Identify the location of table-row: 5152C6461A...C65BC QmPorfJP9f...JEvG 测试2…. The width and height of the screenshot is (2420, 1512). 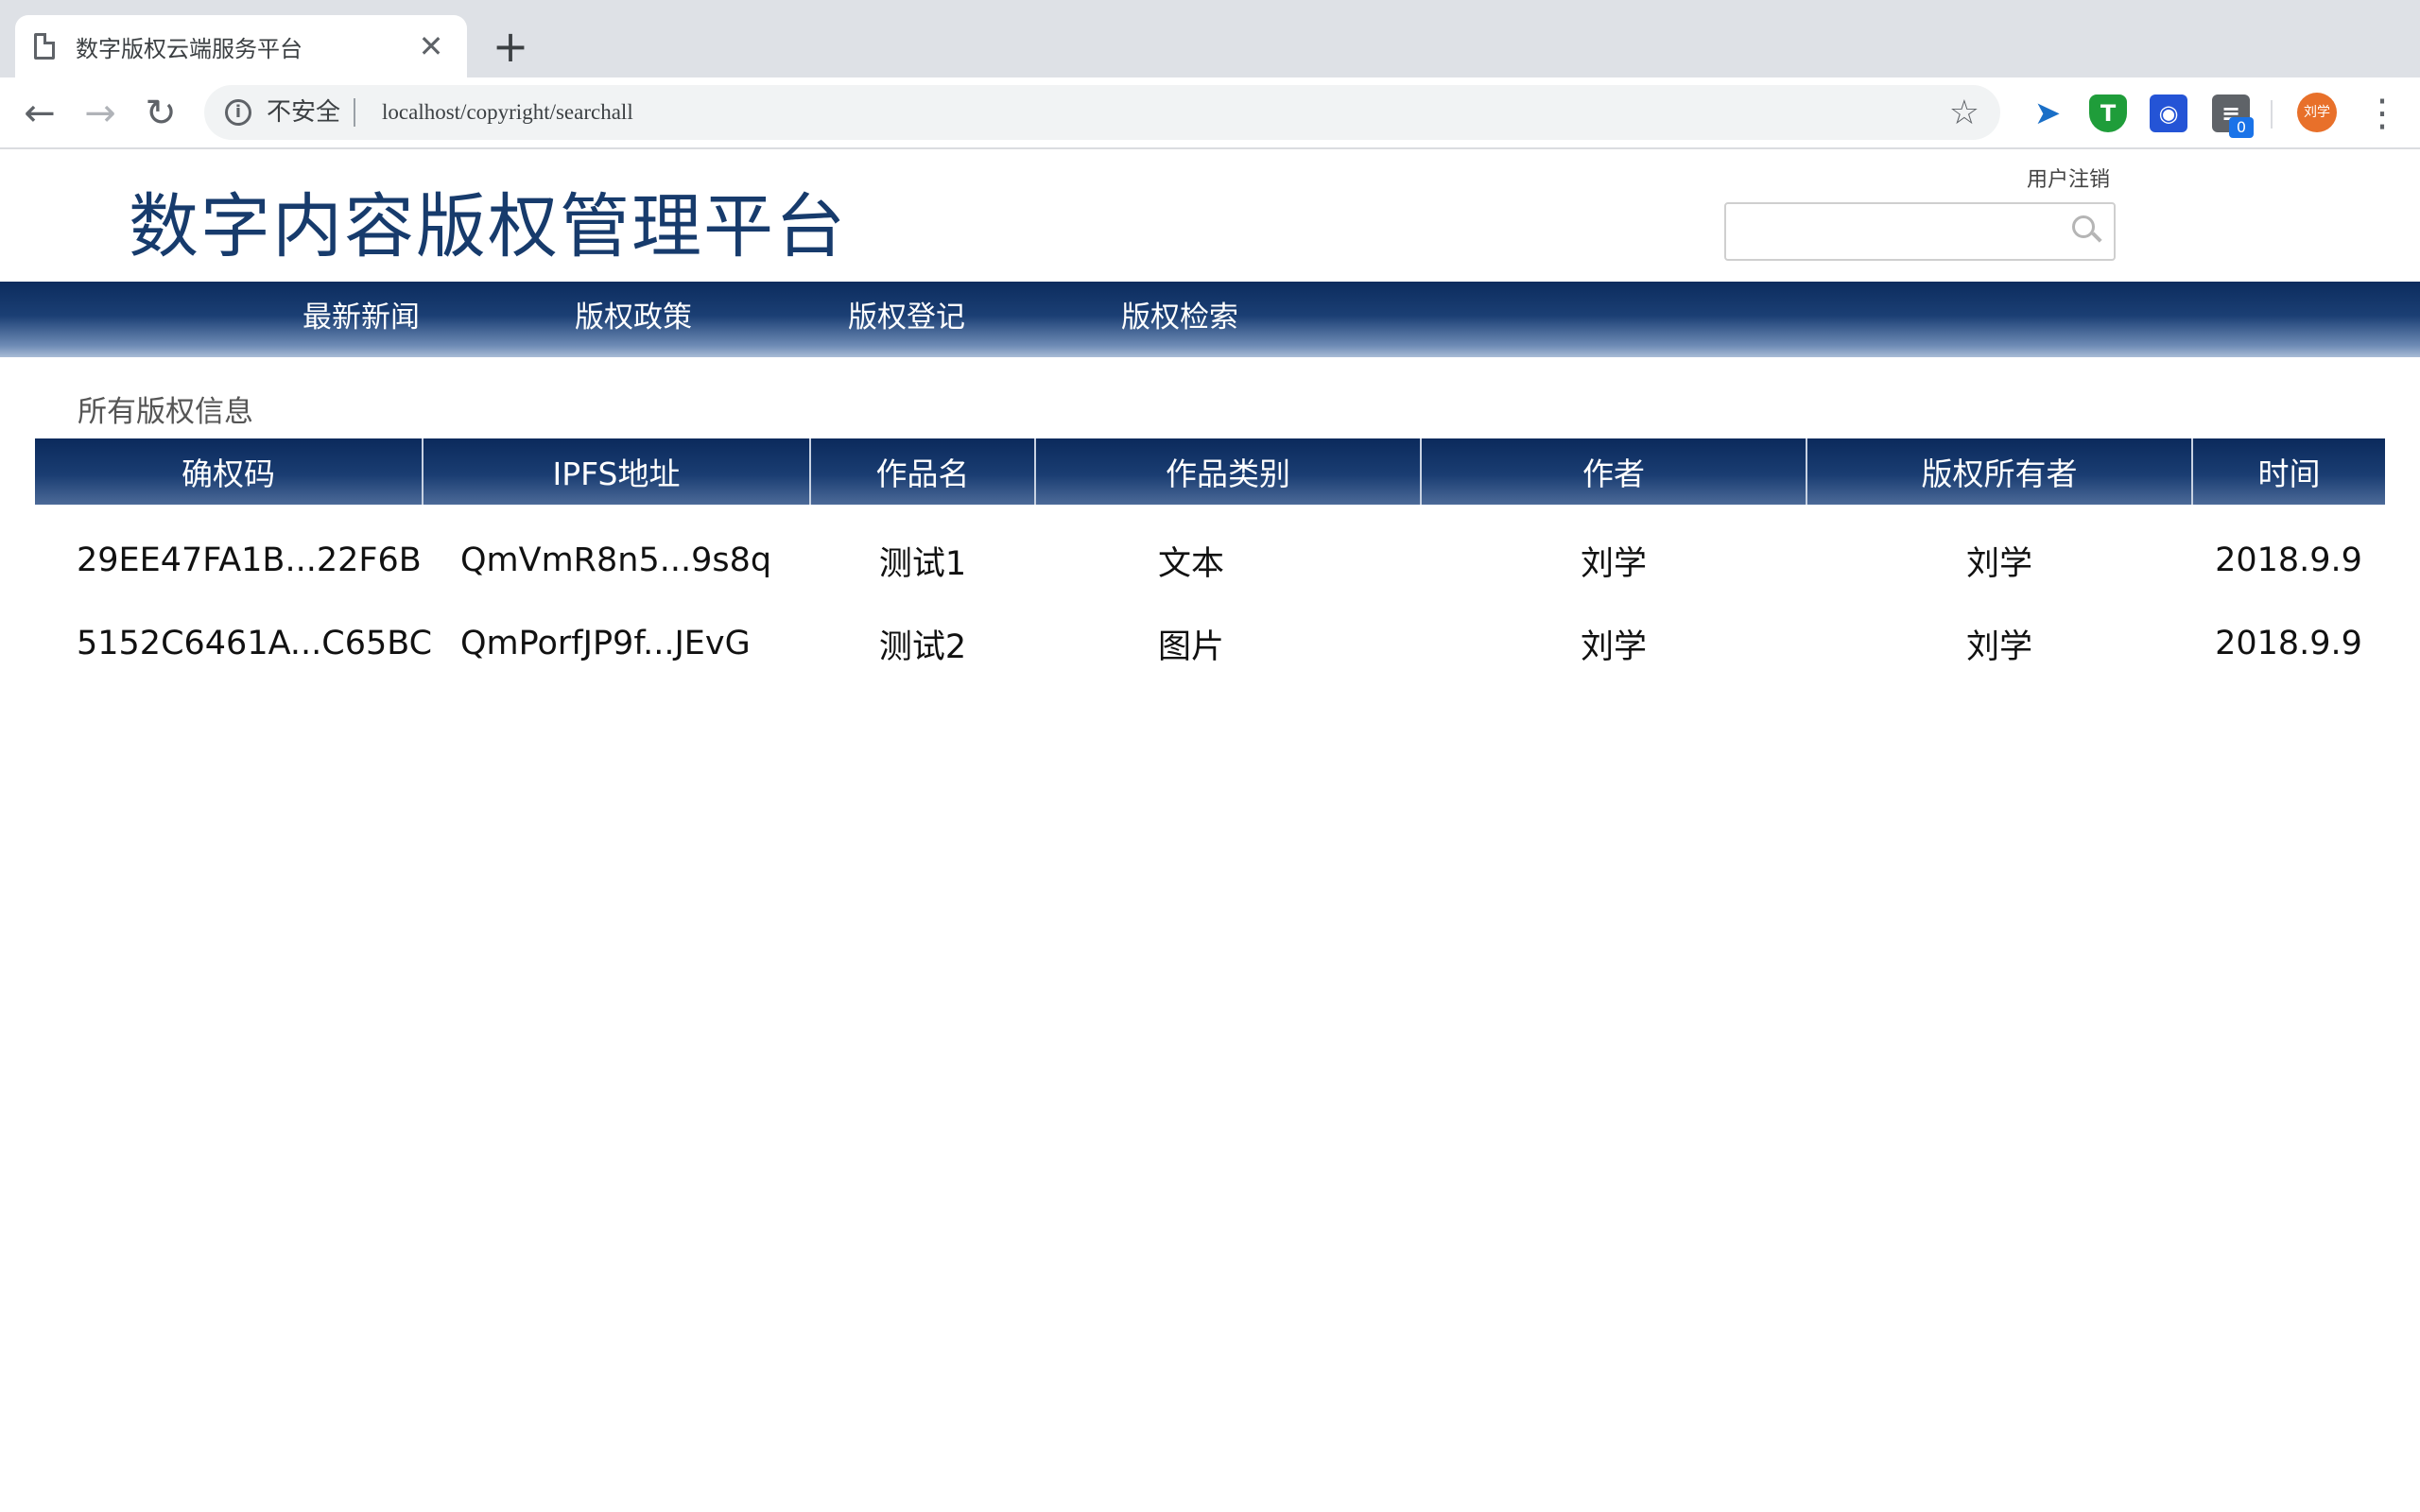
(1210, 643).